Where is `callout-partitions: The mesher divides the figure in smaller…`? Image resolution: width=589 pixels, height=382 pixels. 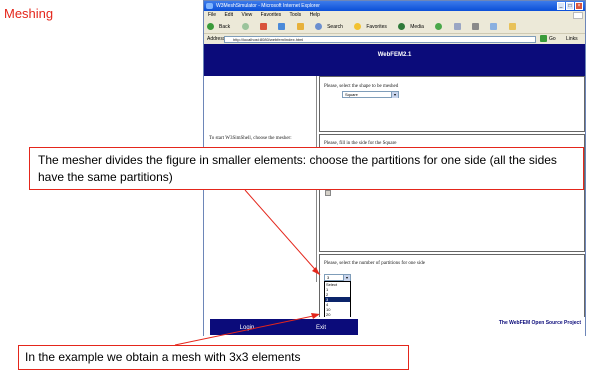 callout-partitions: The mesher divides the figure in smaller… is located at coordinates (306, 168).